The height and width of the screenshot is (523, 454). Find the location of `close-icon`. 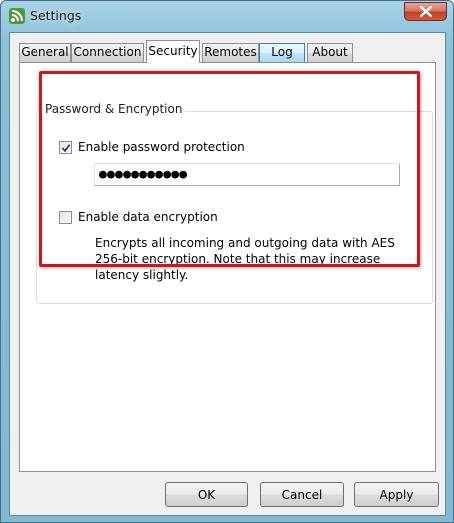

close-icon is located at coordinates (426, 11).